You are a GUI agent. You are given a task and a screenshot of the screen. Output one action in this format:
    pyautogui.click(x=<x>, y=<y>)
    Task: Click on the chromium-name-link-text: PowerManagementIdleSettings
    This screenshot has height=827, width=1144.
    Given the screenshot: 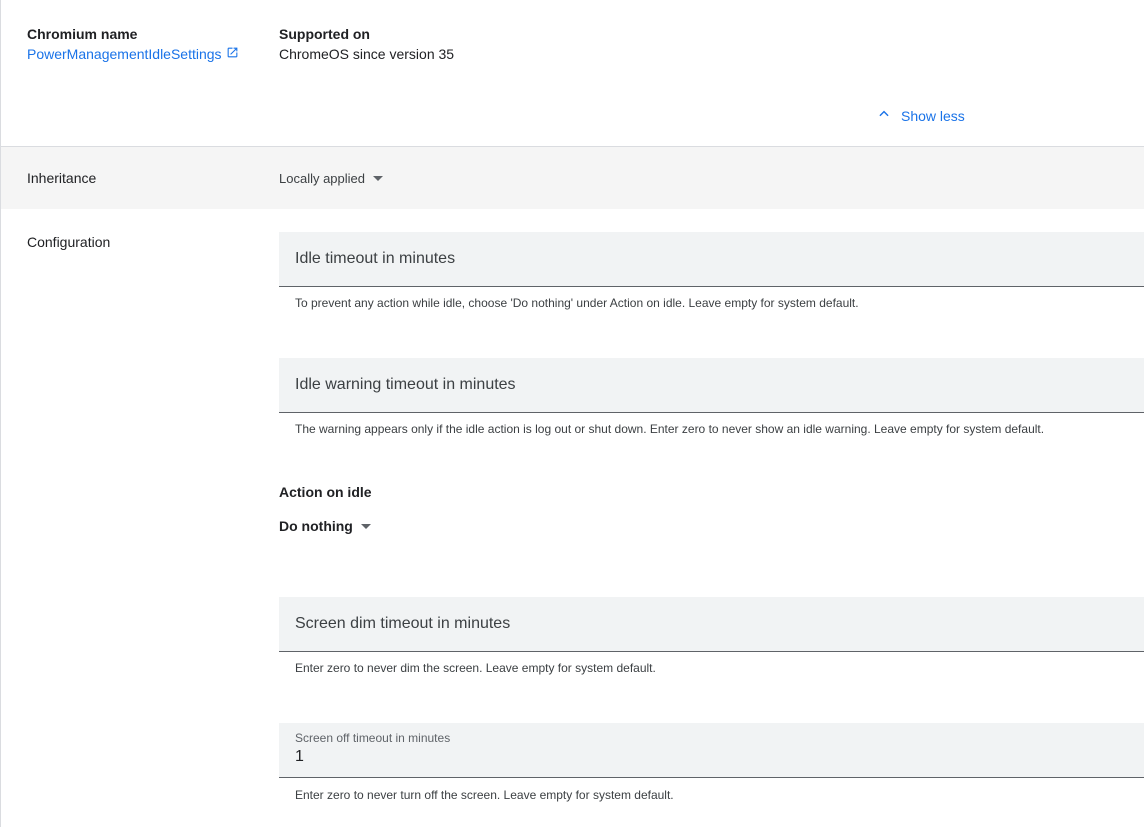 What is the action you would take?
    pyautogui.click(x=124, y=54)
    